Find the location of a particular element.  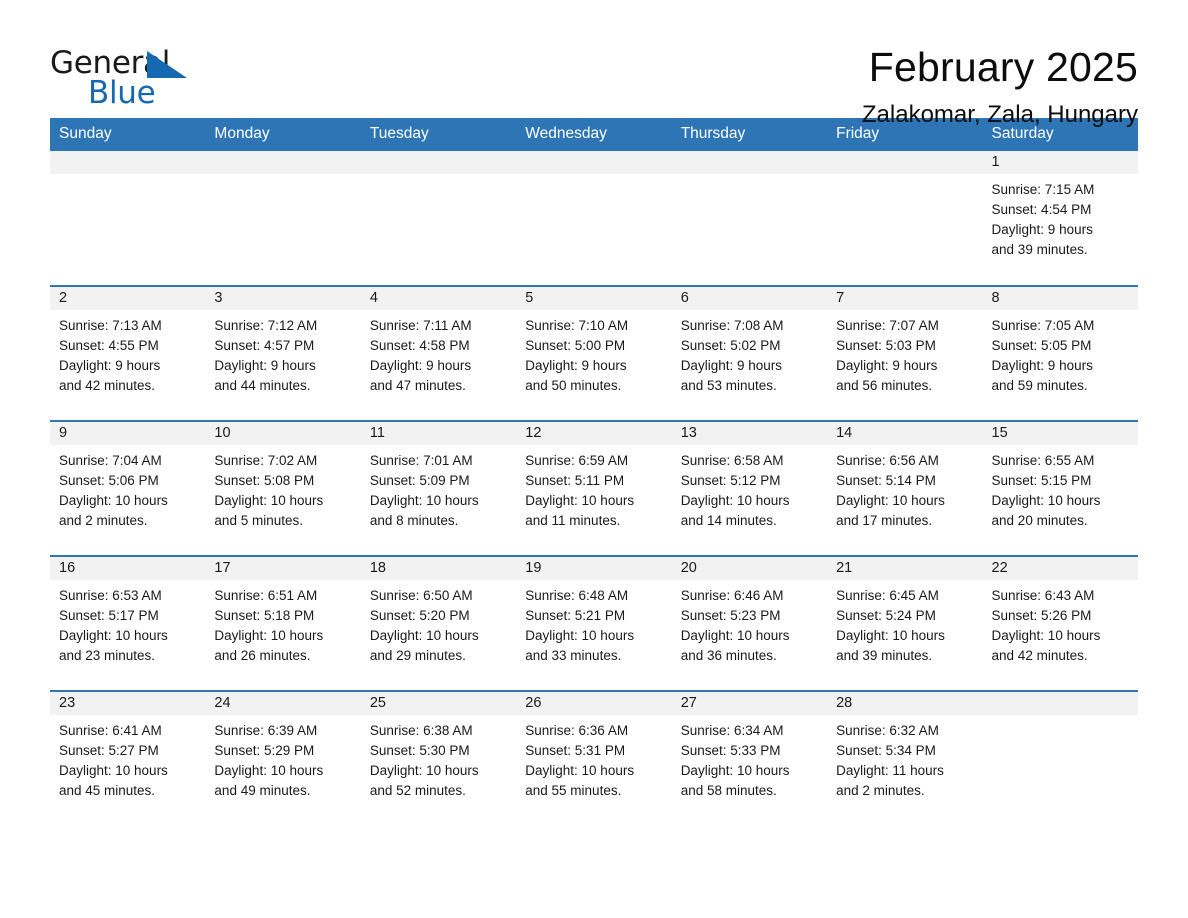

day-detail-line: Sunset: 5:23 PM is located at coordinates (730, 615).